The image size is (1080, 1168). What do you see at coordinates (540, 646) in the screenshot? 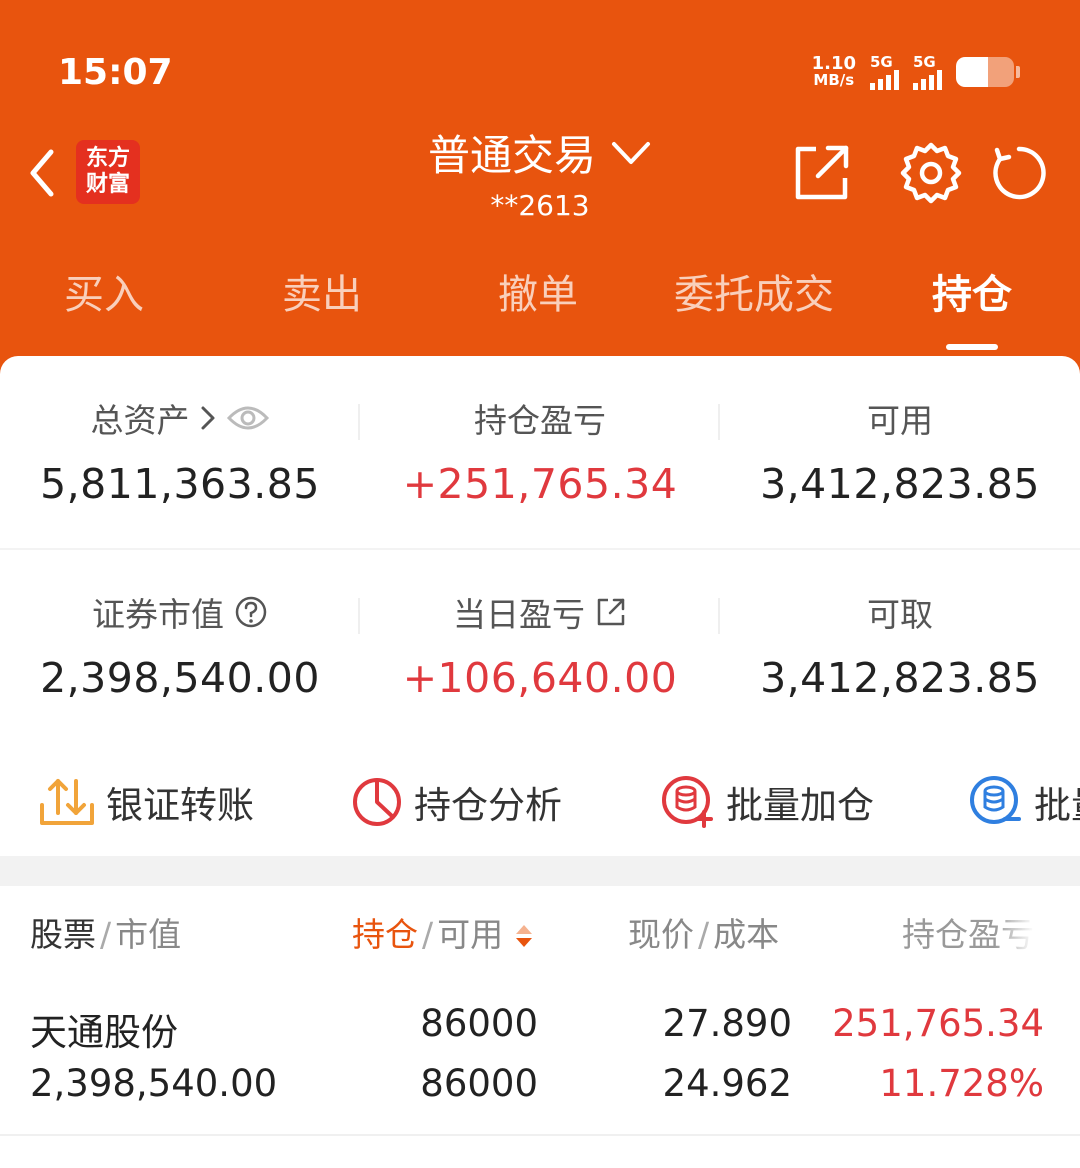
I see `daily-pnl: 当日盈亏 +106,640.00` at bounding box center [540, 646].